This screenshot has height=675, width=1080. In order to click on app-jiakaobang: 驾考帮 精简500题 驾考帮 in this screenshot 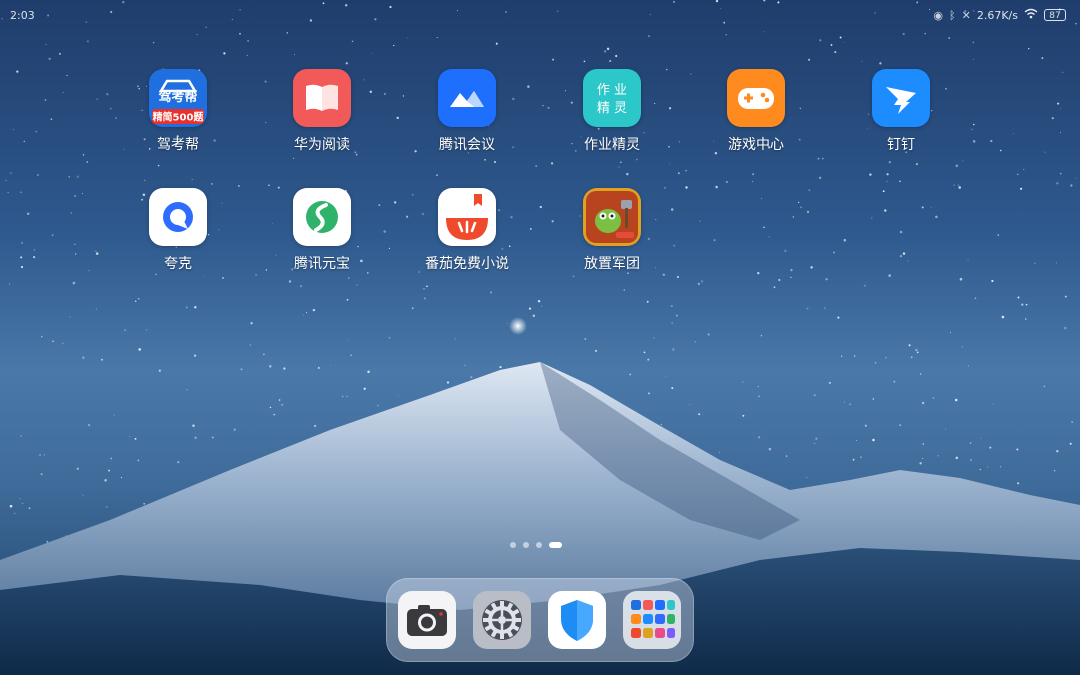, I will do `click(178, 119)`.